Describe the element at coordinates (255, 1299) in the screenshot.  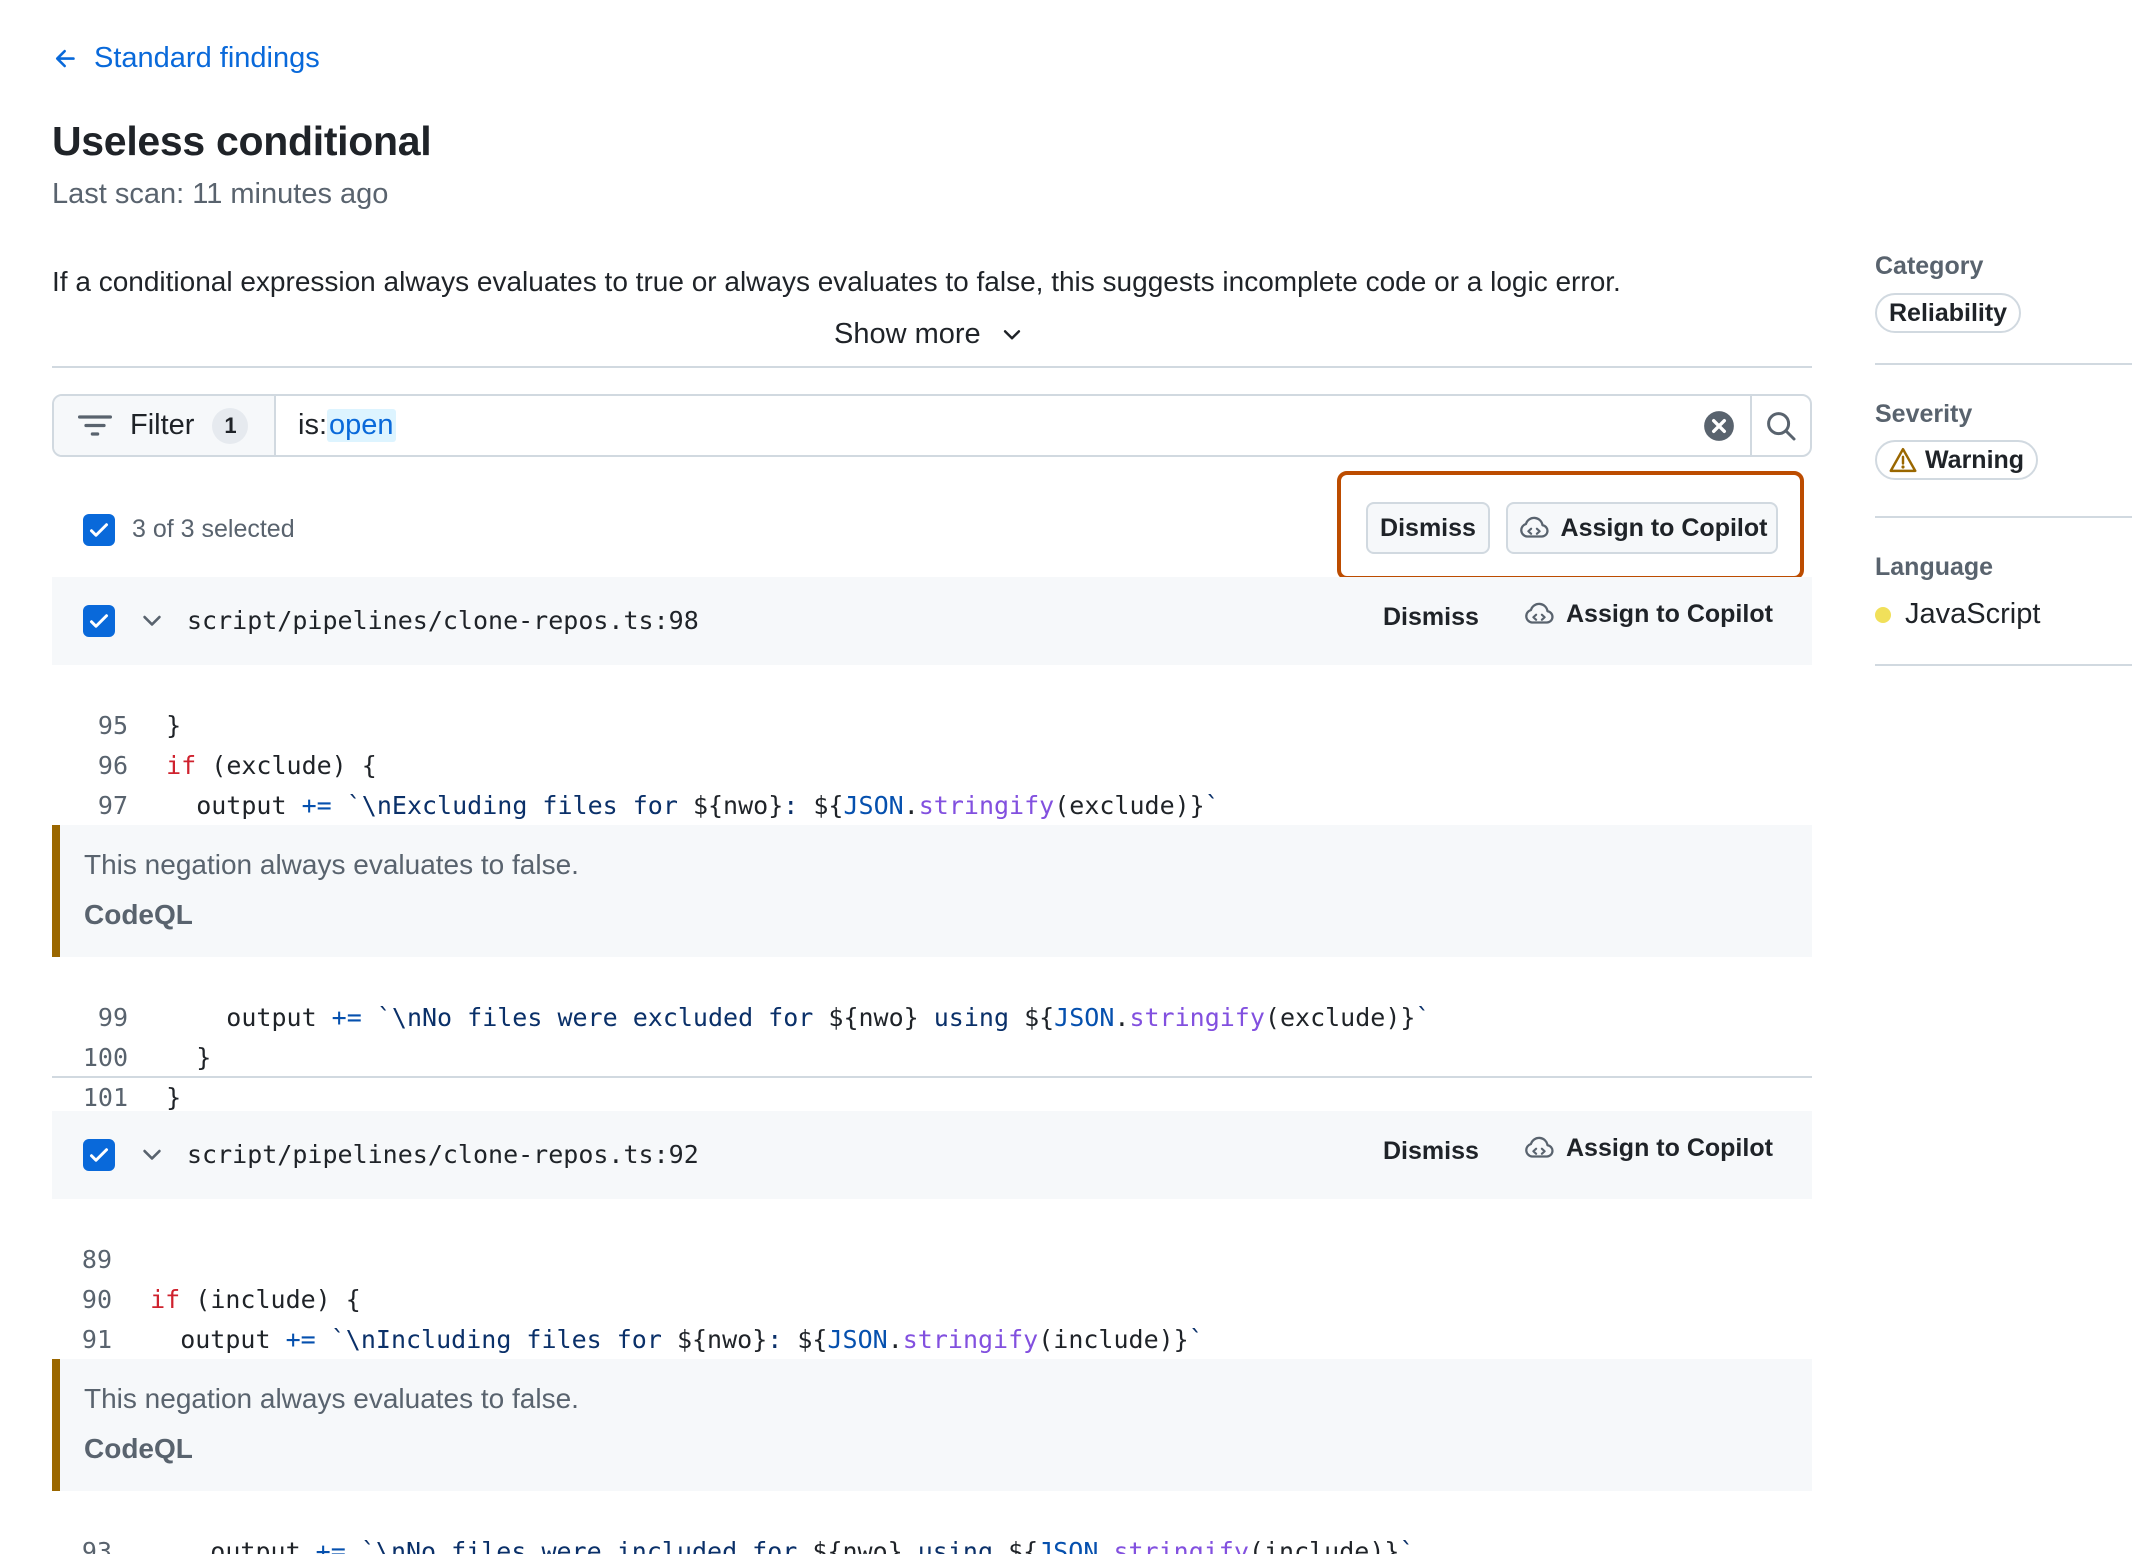
I see `code-text: if (include) {` at that location.